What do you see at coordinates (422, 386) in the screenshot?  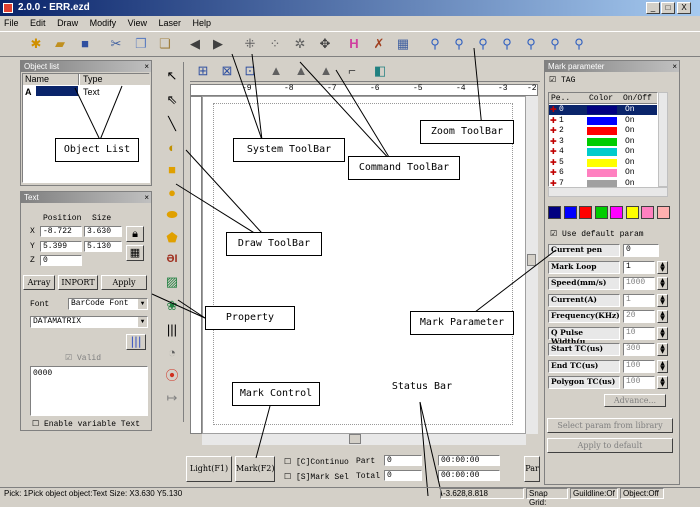 I see `callout-status-bar: Status Bar` at bounding box center [422, 386].